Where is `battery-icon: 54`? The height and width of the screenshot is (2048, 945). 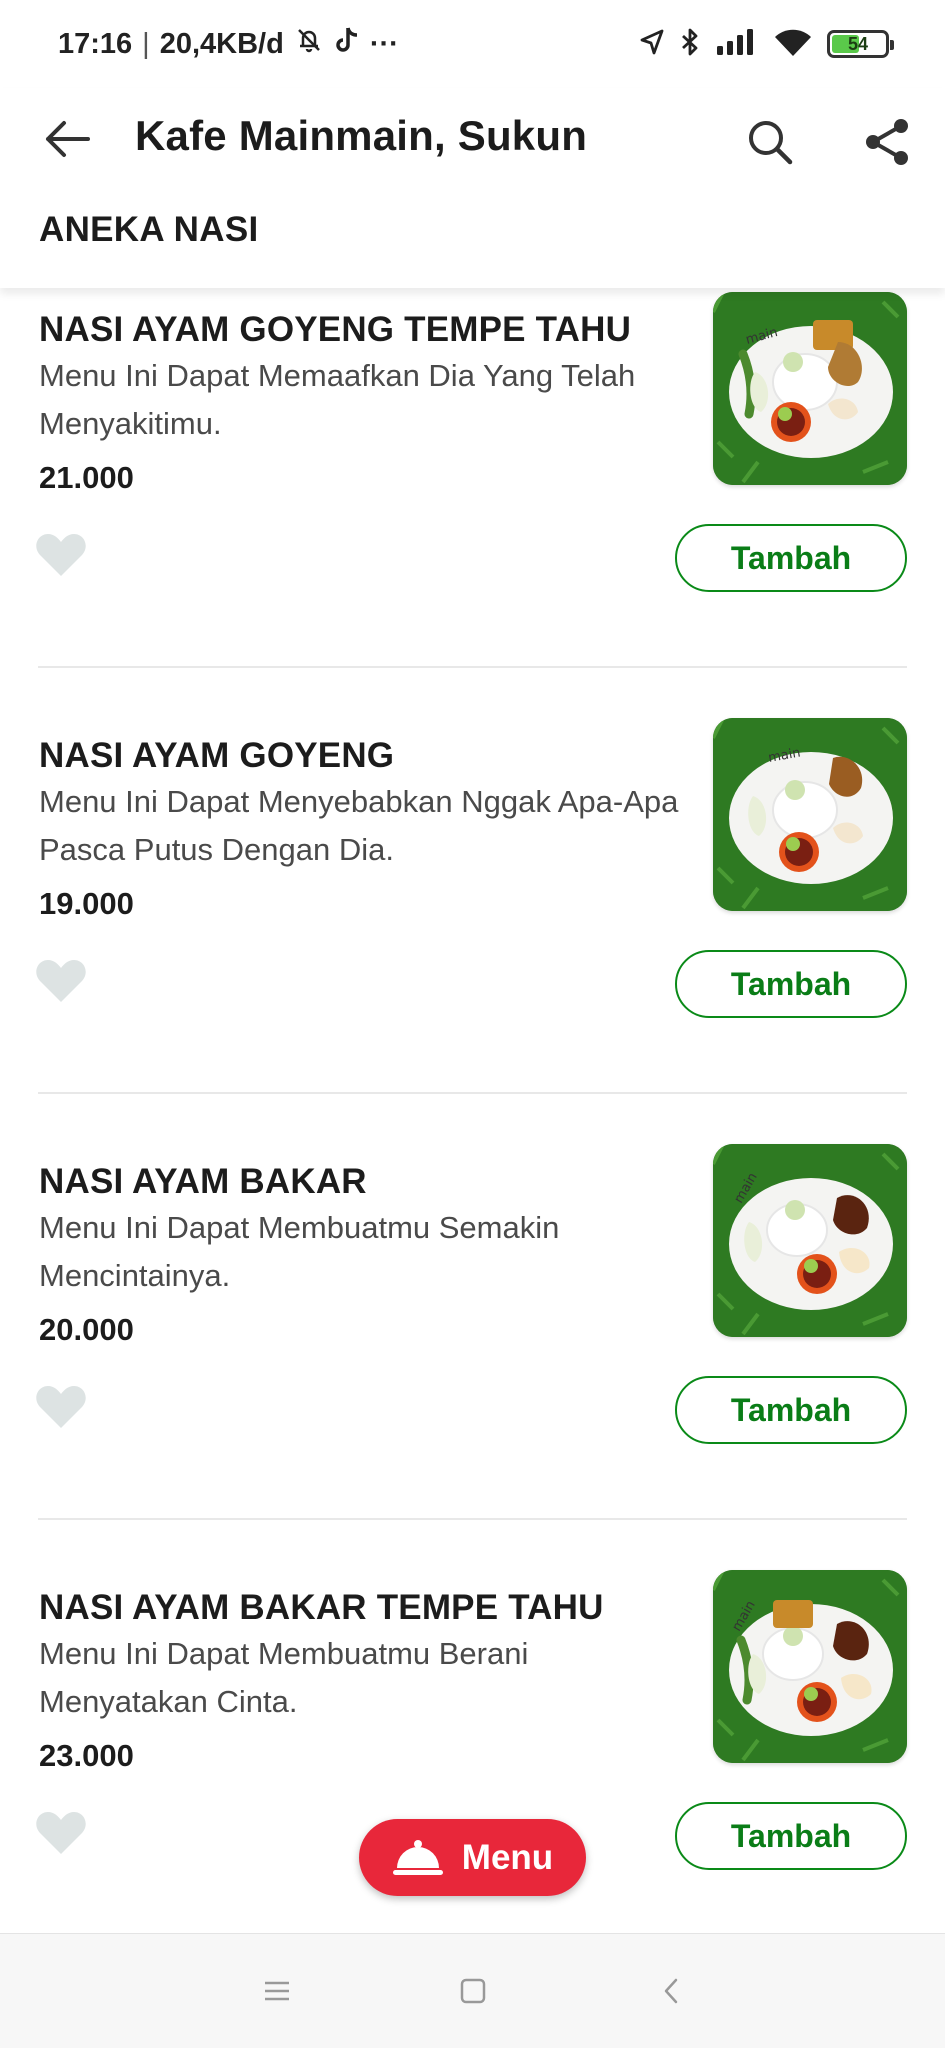
battery-icon: 54 is located at coordinates (860, 44).